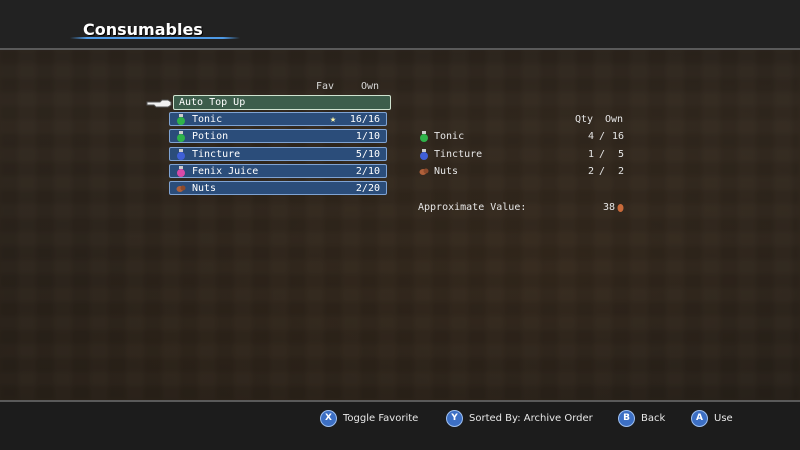 This screenshot has height=450, width=800. Describe the element at coordinates (325, 86) in the screenshot. I see `column-header-fav: Fav` at that location.